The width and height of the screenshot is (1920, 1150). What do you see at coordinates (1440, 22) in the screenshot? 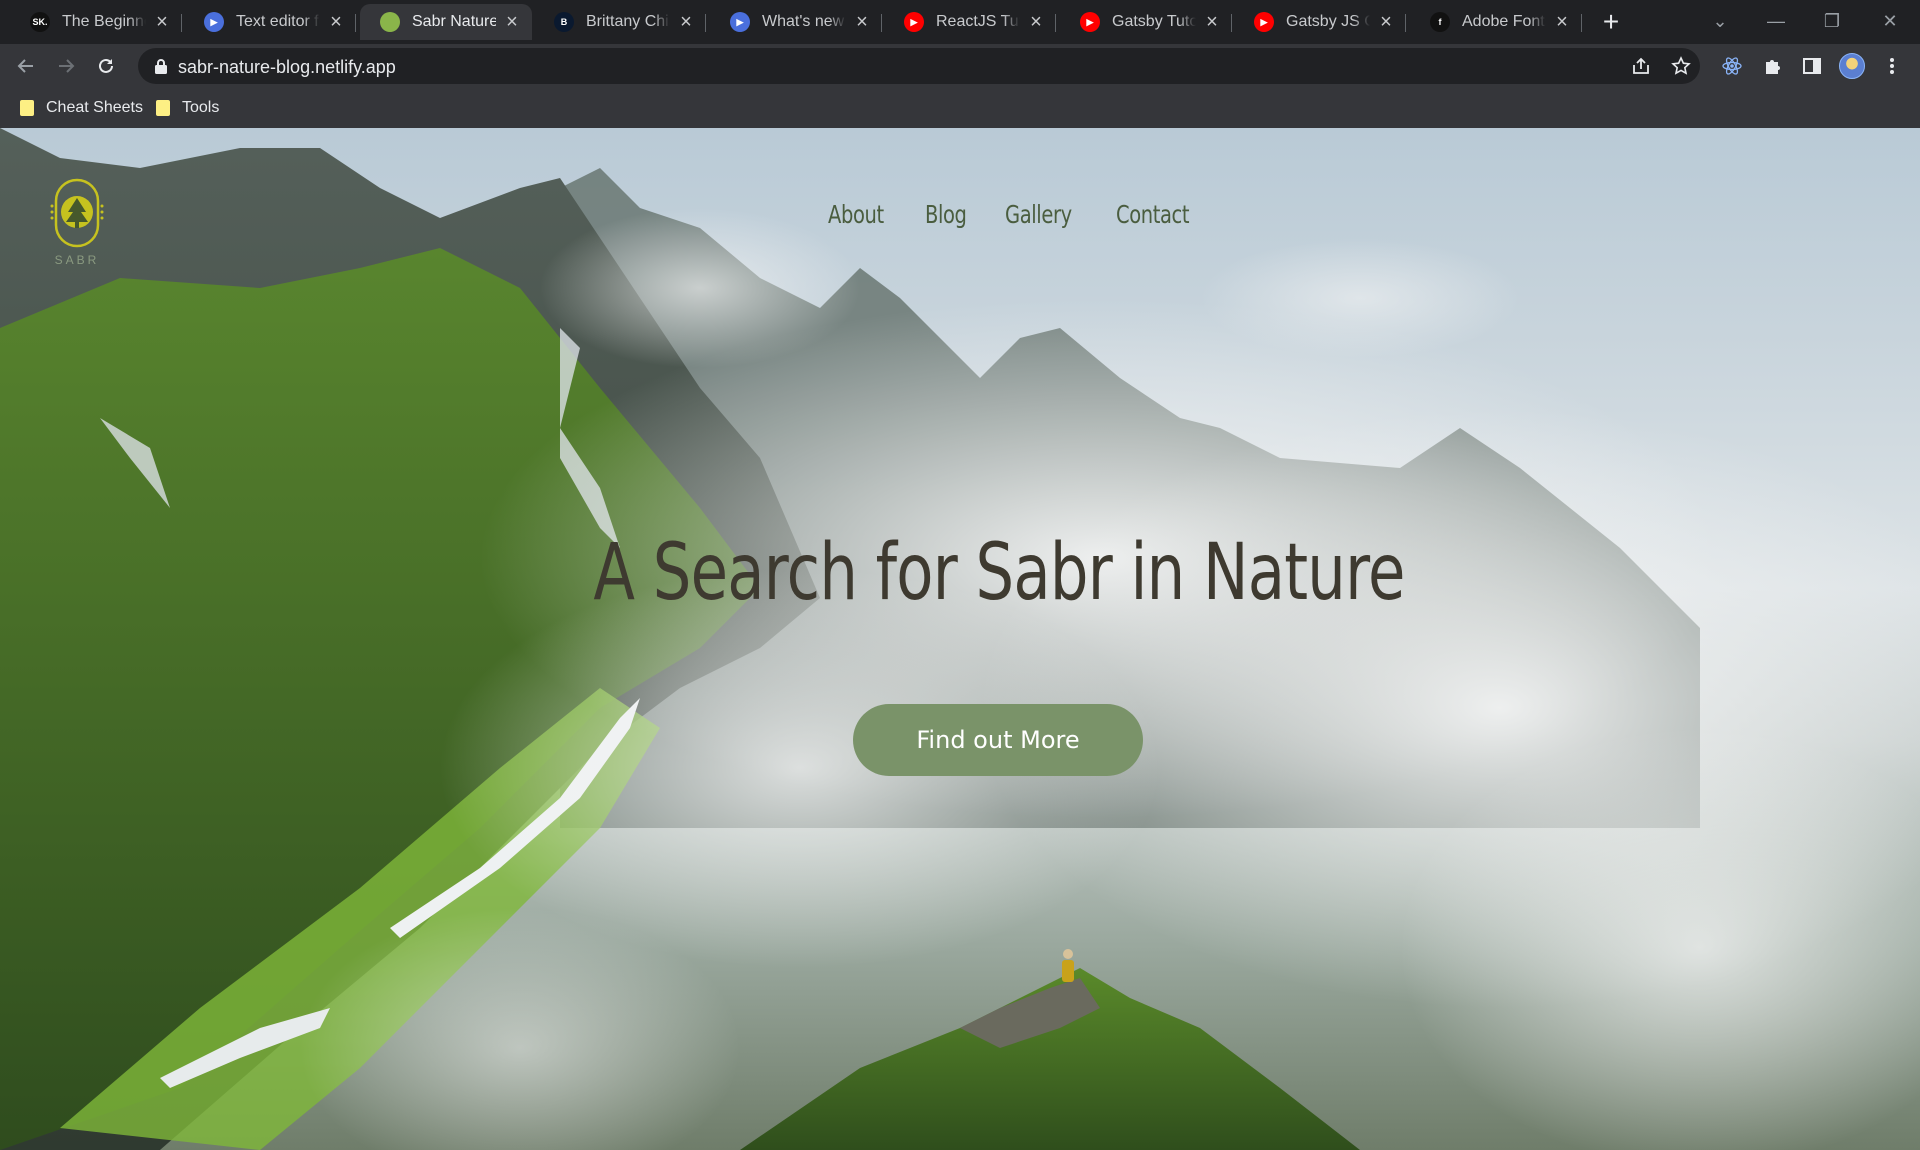
I see `tab-favicon-icon: f` at bounding box center [1440, 22].